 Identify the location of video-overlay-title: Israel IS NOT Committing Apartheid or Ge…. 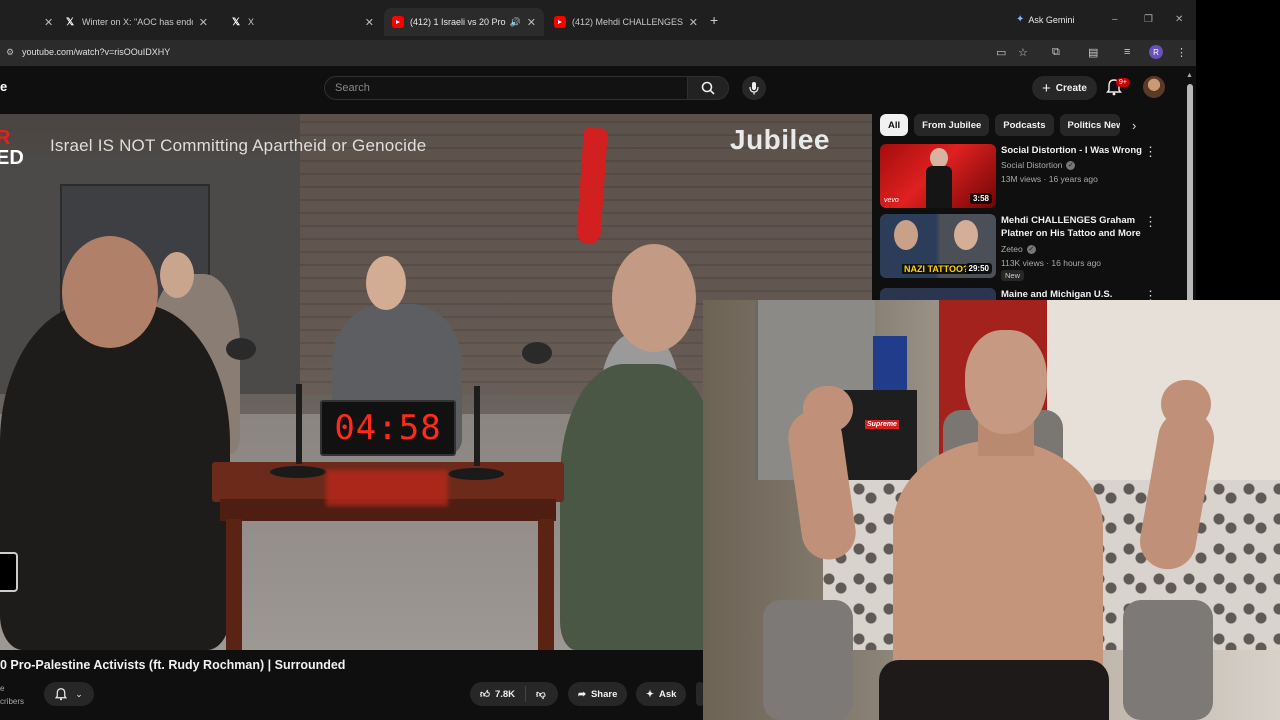
(238, 145).